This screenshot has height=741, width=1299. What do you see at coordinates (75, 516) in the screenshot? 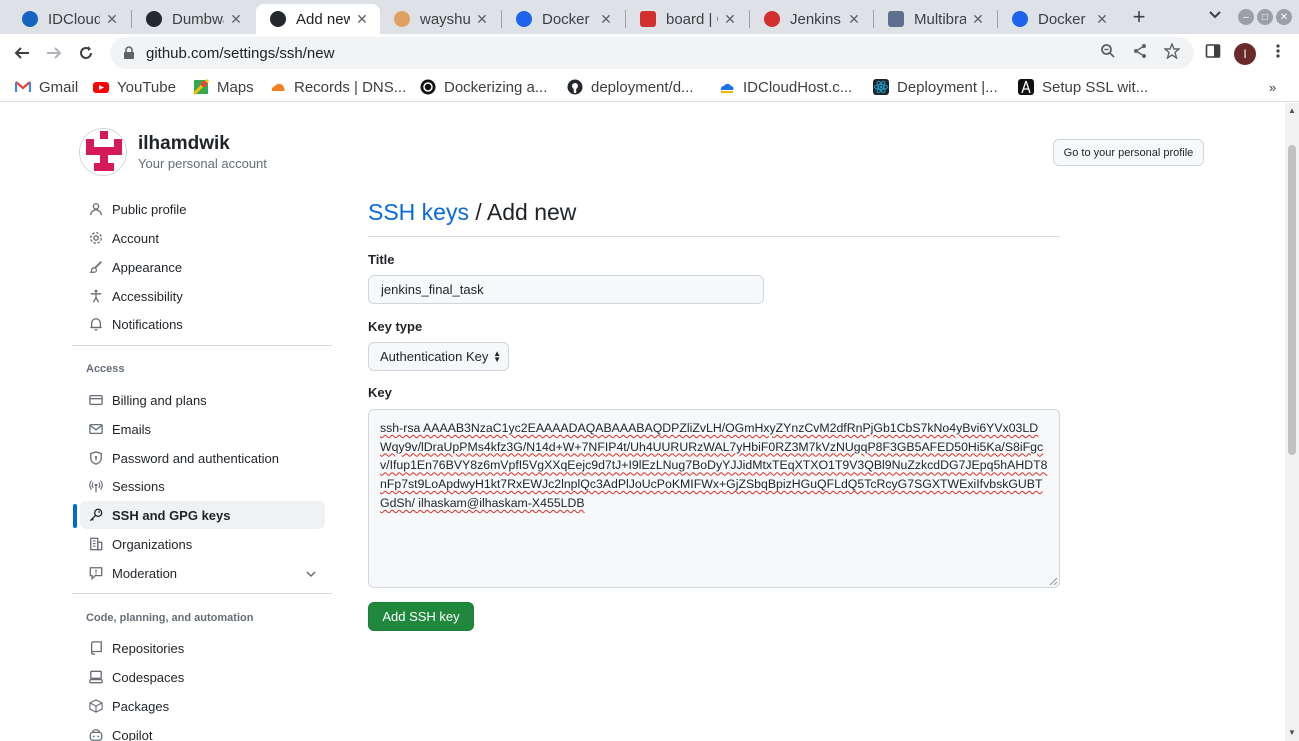
I see `selected-indicator` at bounding box center [75, 516].